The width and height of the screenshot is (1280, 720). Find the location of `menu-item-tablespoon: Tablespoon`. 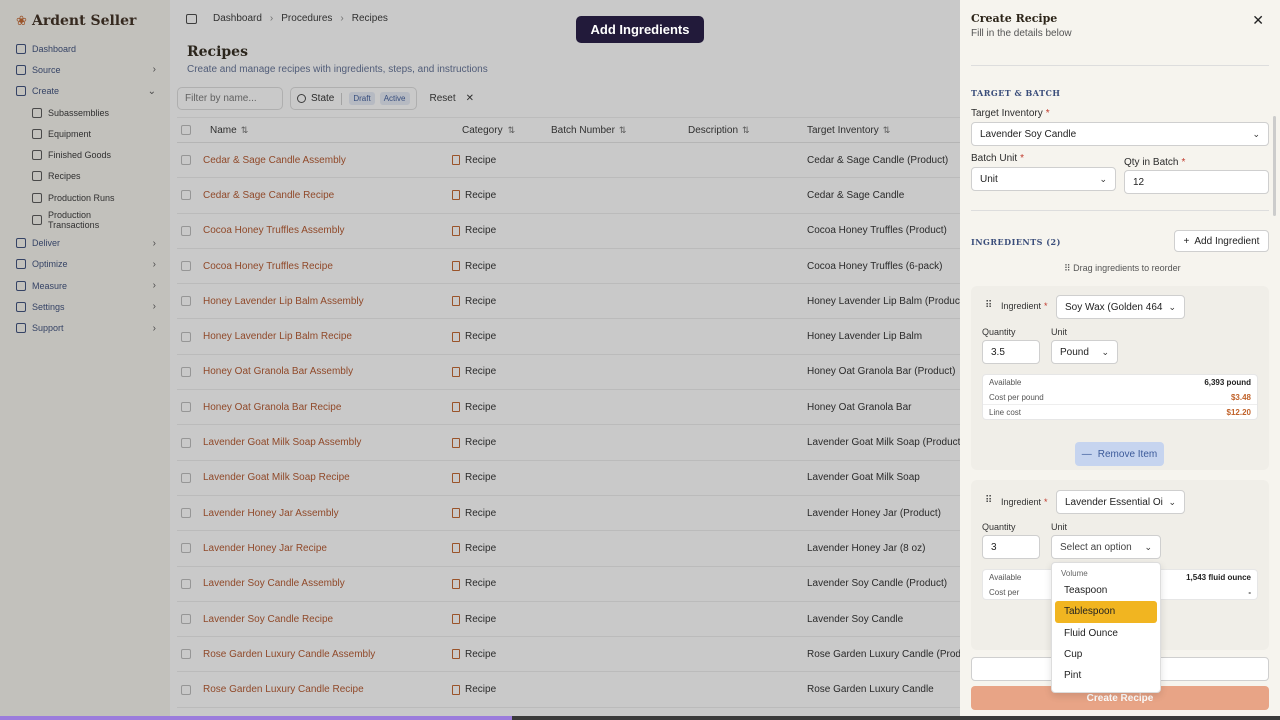

menu-item-tablespoon: Tablespoon is located at coordinates (1106, 612).